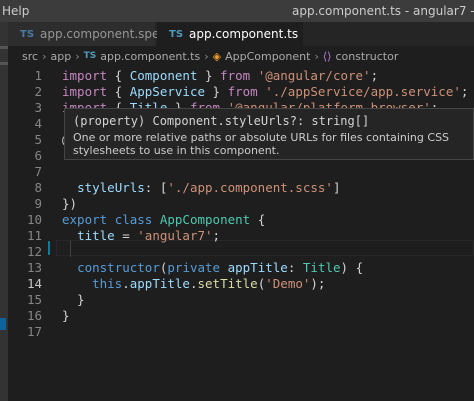 The image size is (474, 401). I want to click on code-line: 8 styleUrls: ['./app.component.scss'], so click(241, 188).